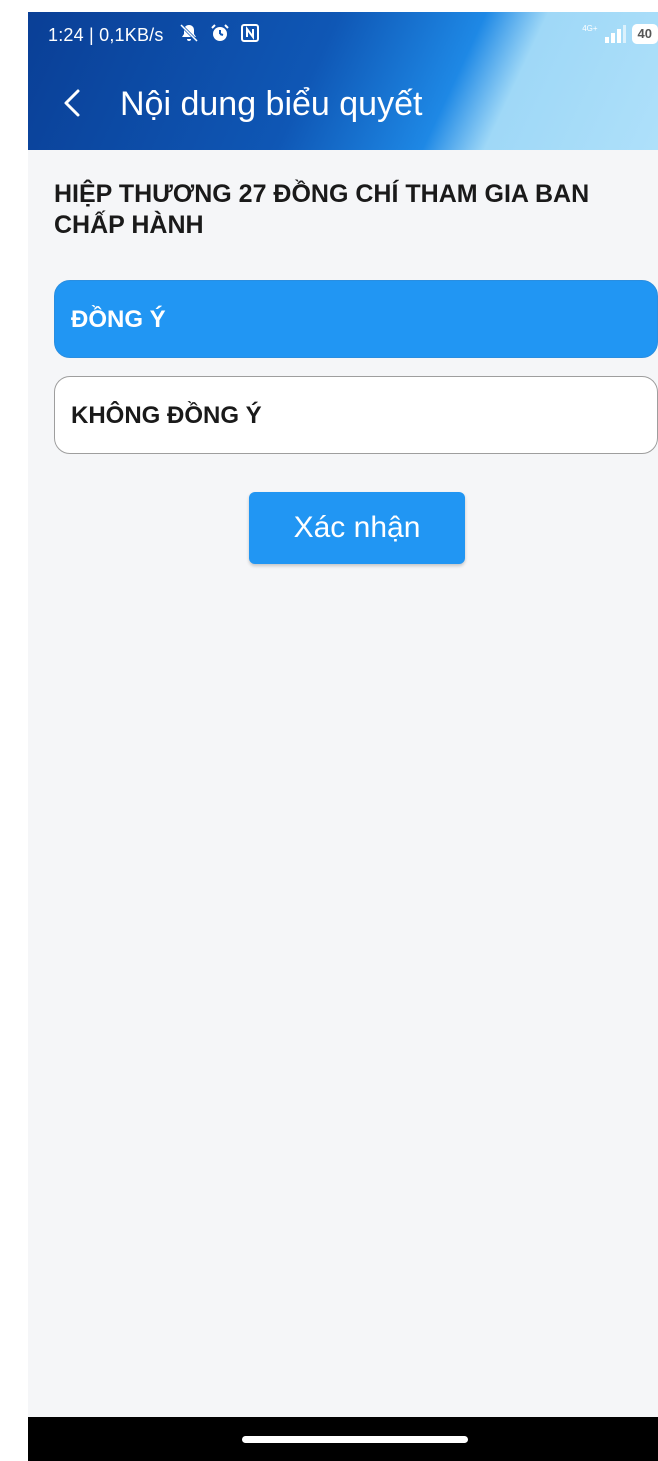 The image size is (658, 1461). Describe the element at coordinates (356, 319) in the screenshot. I see `option-agree: ĐỒNG Ý` at that location.